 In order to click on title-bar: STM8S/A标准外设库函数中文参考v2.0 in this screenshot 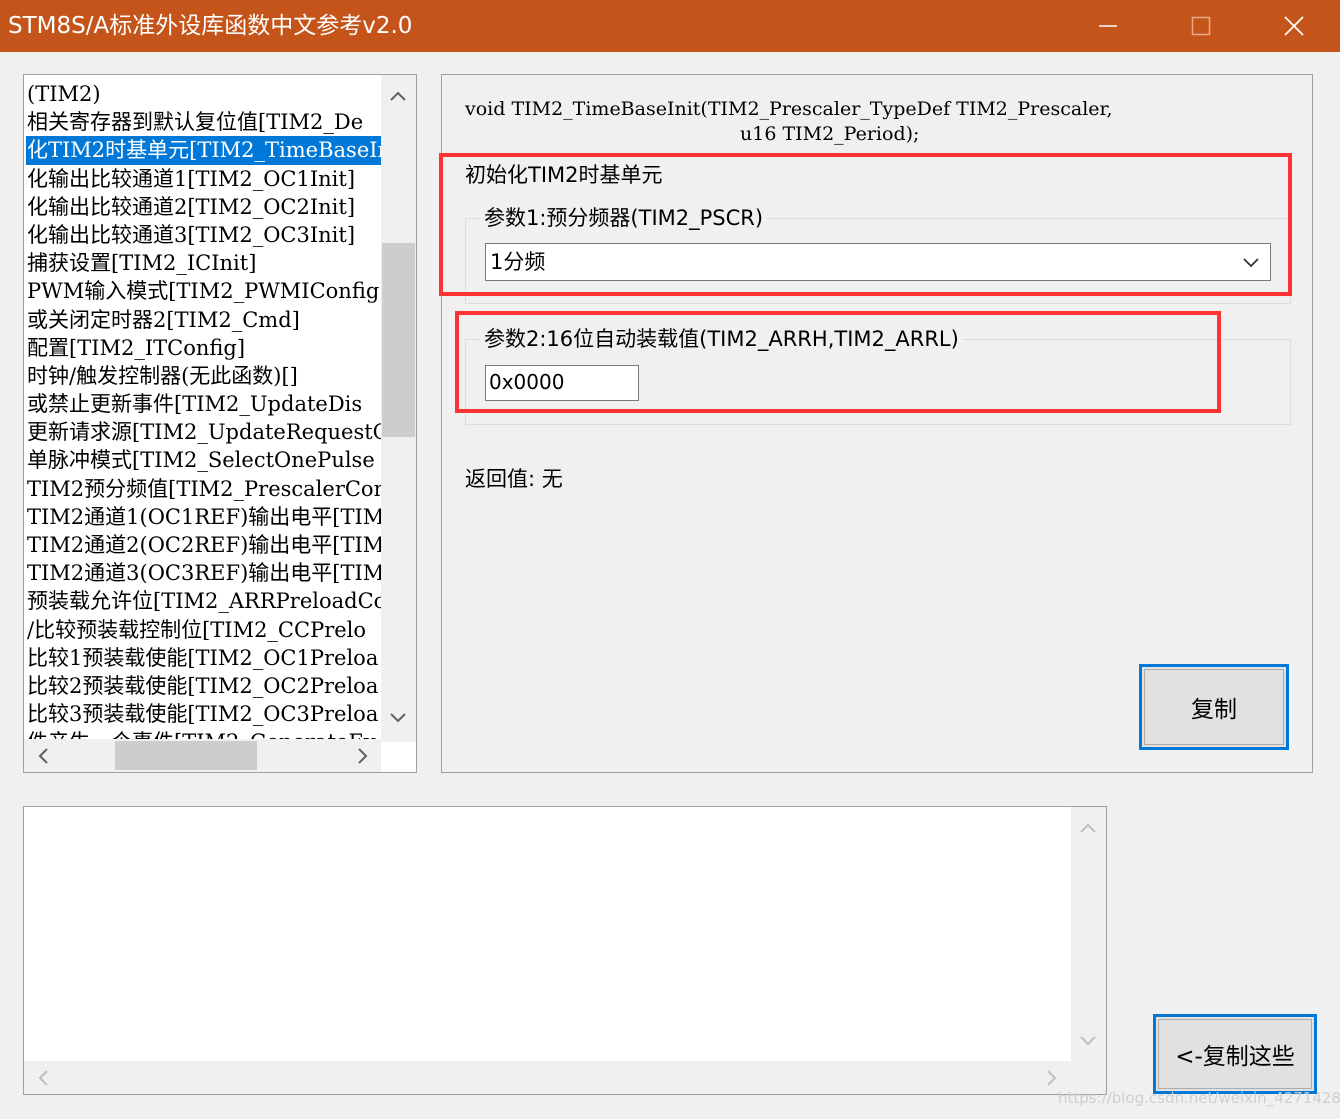, I will do `click(670, 26)`.